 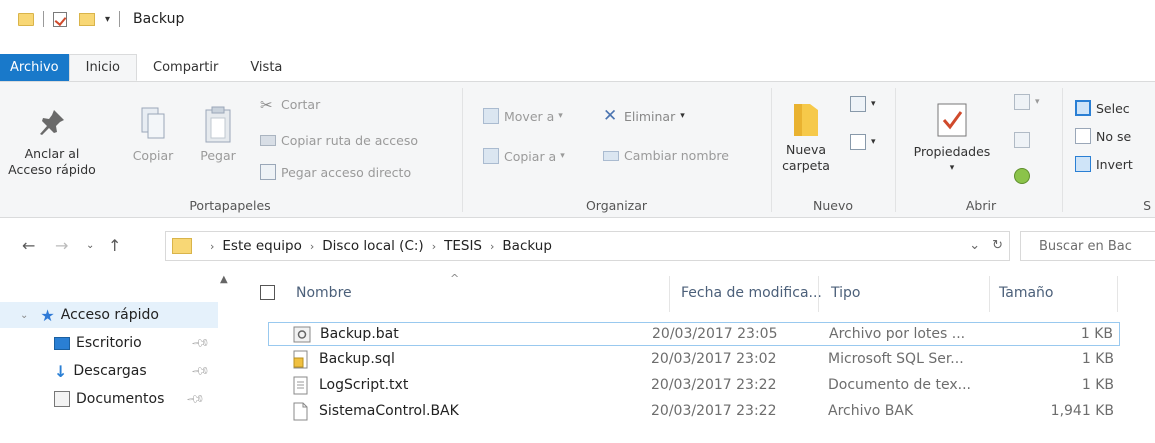 I want to click on cut-label: Cortar, so click(x=301, y=104).